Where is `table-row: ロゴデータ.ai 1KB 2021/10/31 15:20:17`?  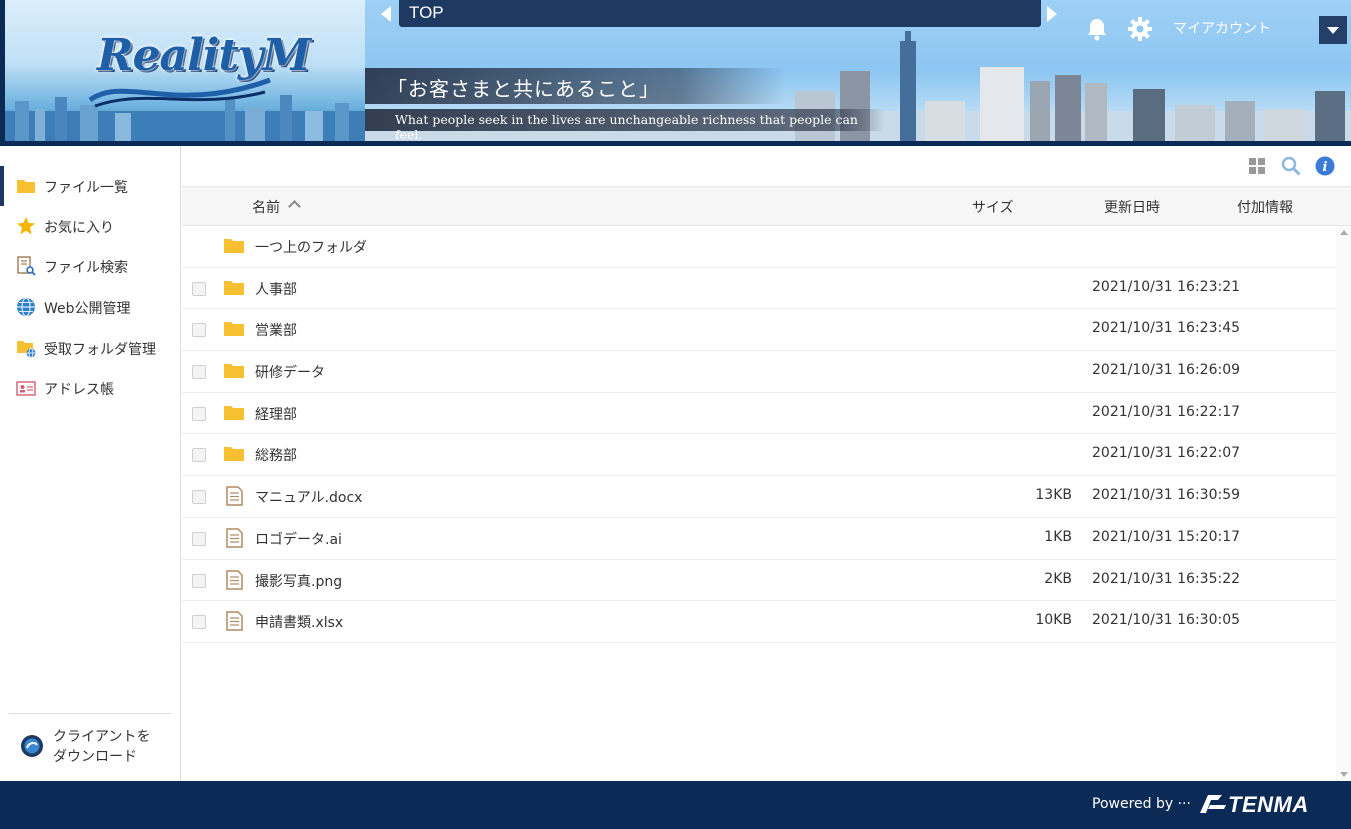
table-row: ロゴデータ.ai 1KB 2021/10/31 15:20:17 is located at coordinates (759, 539).